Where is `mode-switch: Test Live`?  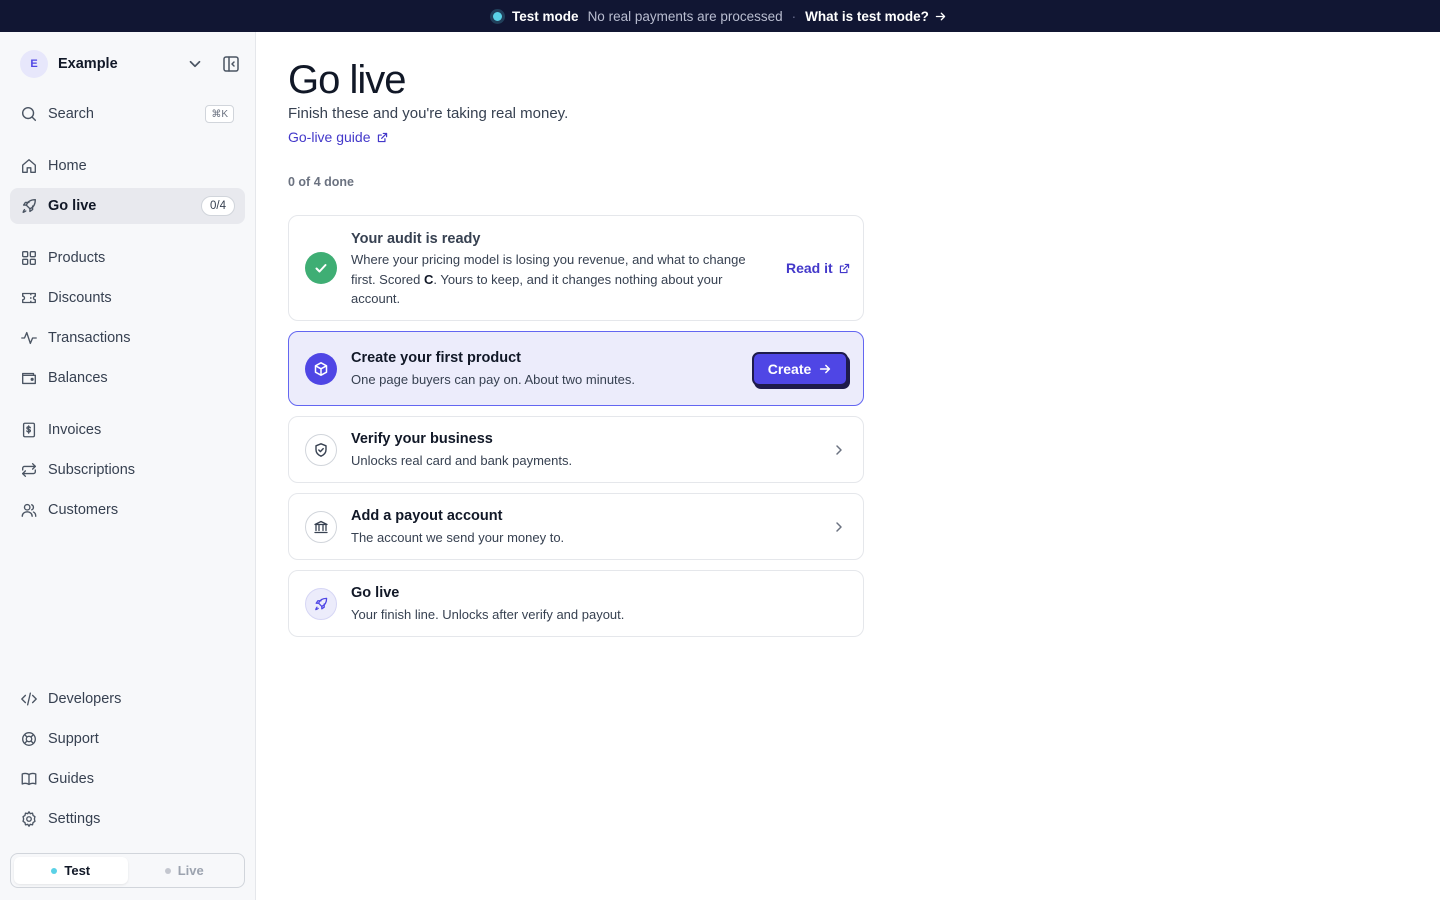
mode-switch: Test Live is located at coordinates (127, 870).